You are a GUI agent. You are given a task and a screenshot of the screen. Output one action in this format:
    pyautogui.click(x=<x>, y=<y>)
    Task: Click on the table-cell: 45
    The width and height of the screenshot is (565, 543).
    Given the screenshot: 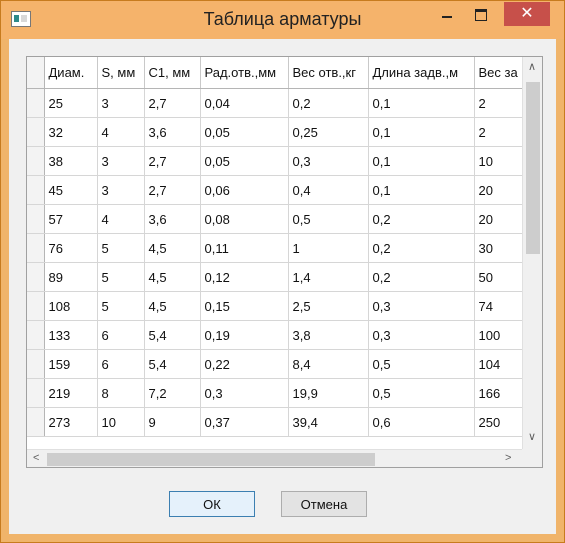 What is the action you would take?
    pyautogui.click(x=71, y=190)
    